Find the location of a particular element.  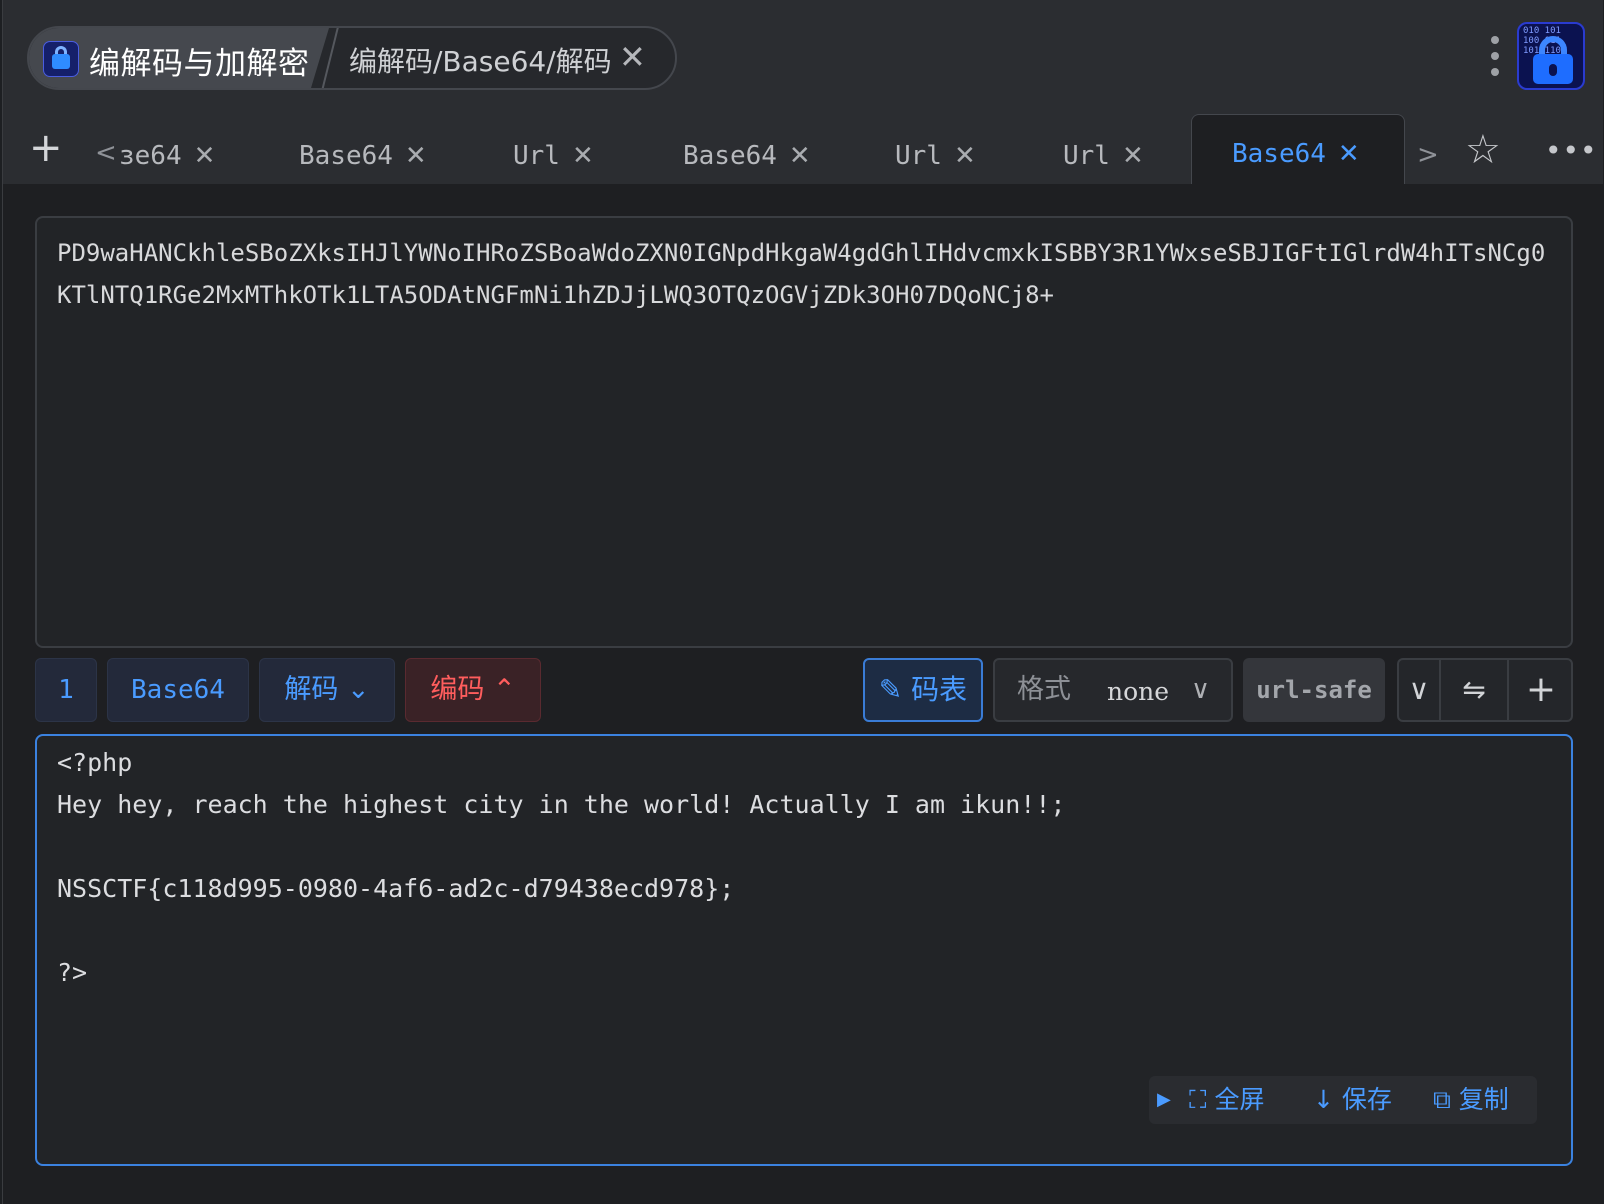

save-button: ↓ 保存 is located at coordinates (1352, 1100).